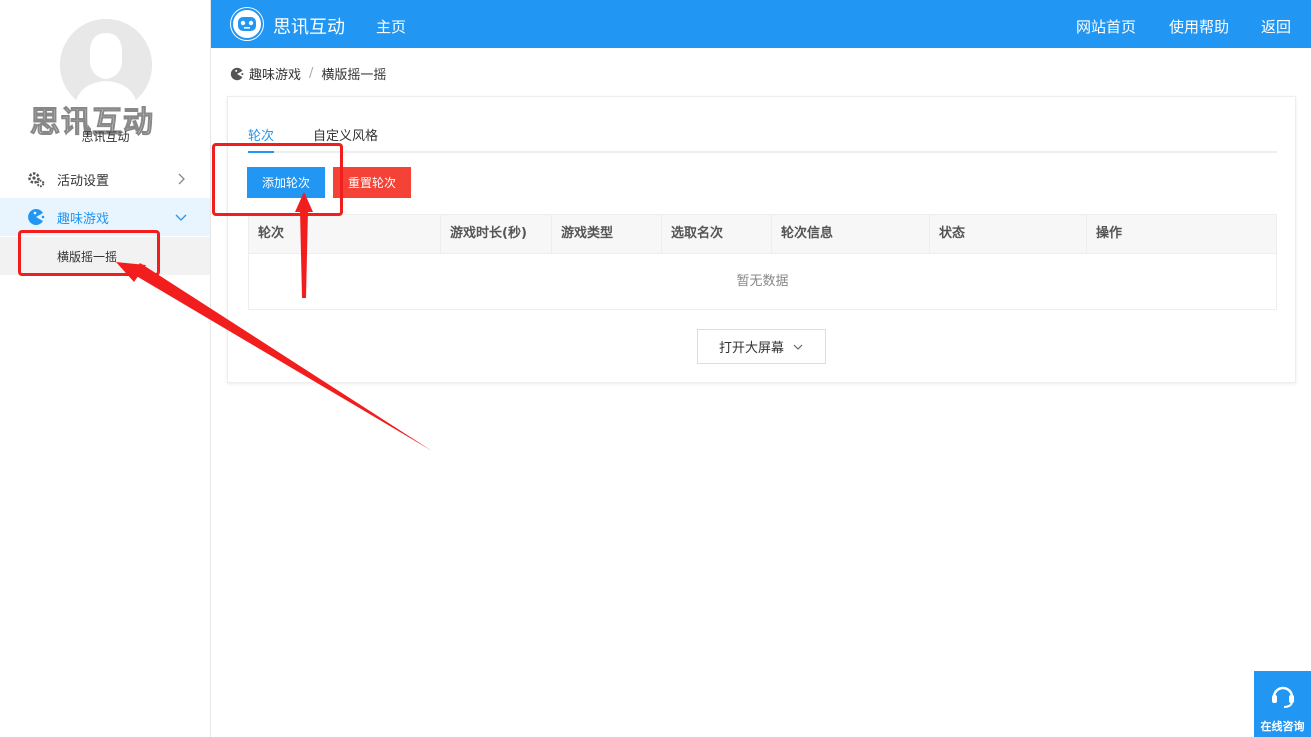 This screenshot has height=737, width=1311. I want to click on column-header: 状态, so click(1008, 234).